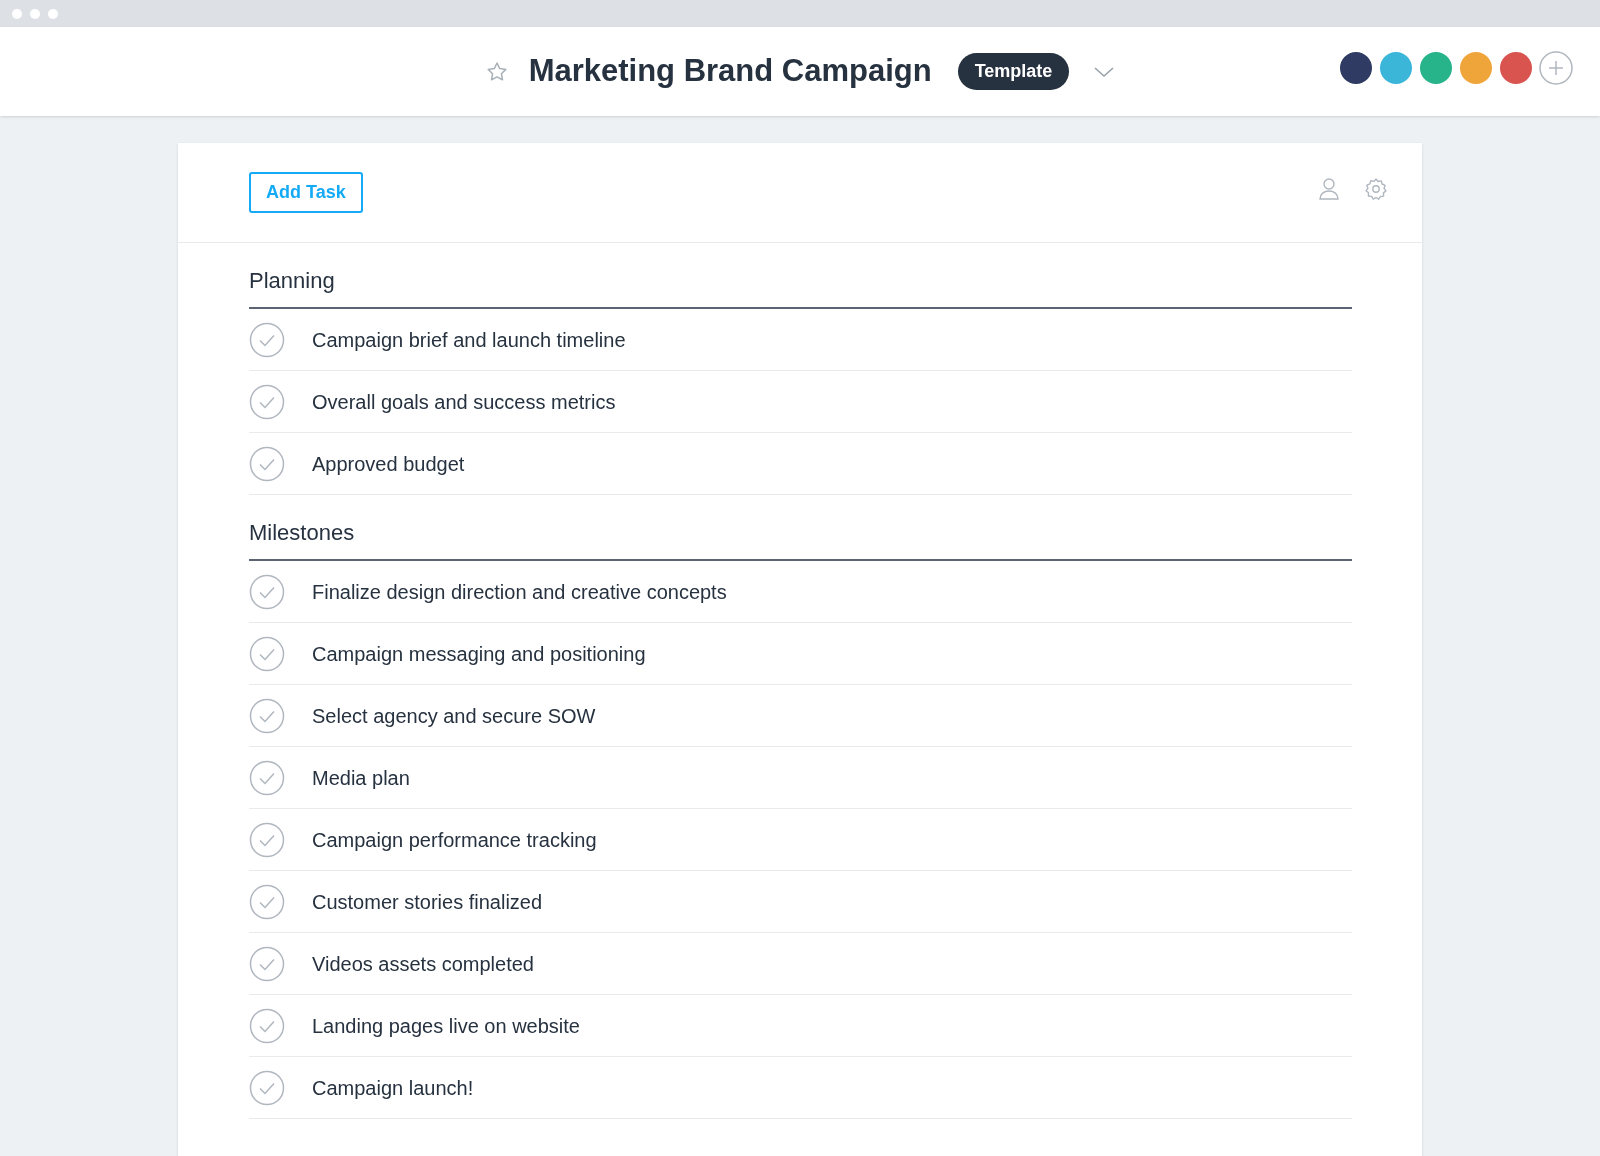 Image resolution: width=1600 pixels, height=1156 pixels. What do you see at coordinates (800, 276) in the screenshot?
I see `section-heading: Planning` at bounding box center [800, 276].